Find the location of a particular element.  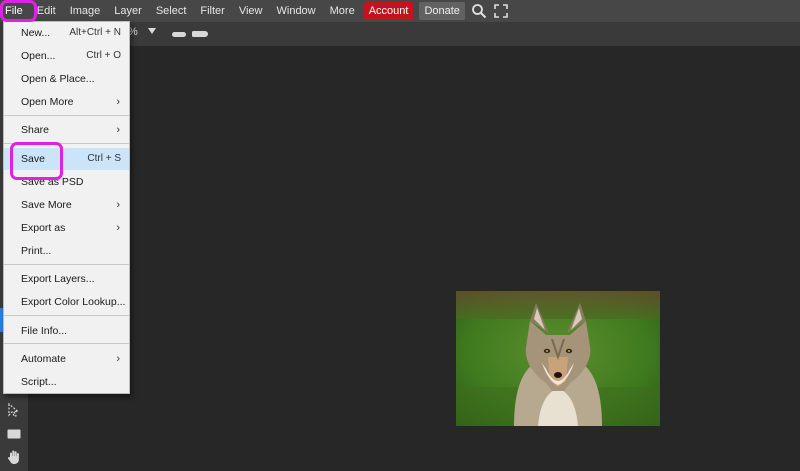

menu-view: View is located at coordinates (251, 11).